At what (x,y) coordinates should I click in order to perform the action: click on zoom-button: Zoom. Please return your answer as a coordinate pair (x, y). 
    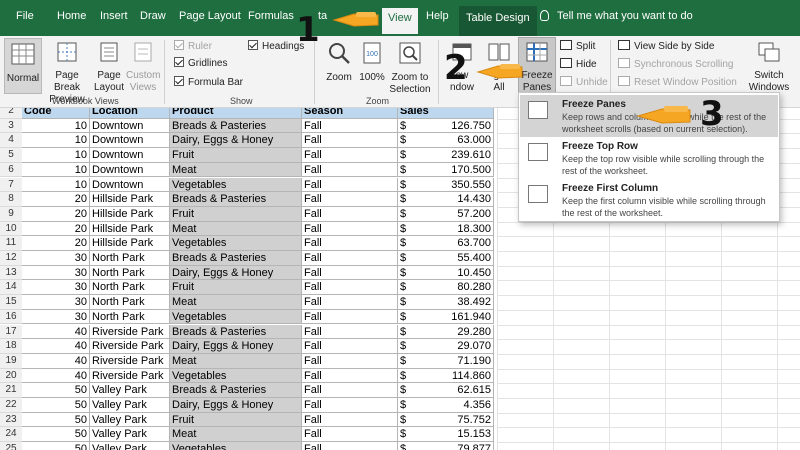
    Looking at the image, I should click on (339, 62).